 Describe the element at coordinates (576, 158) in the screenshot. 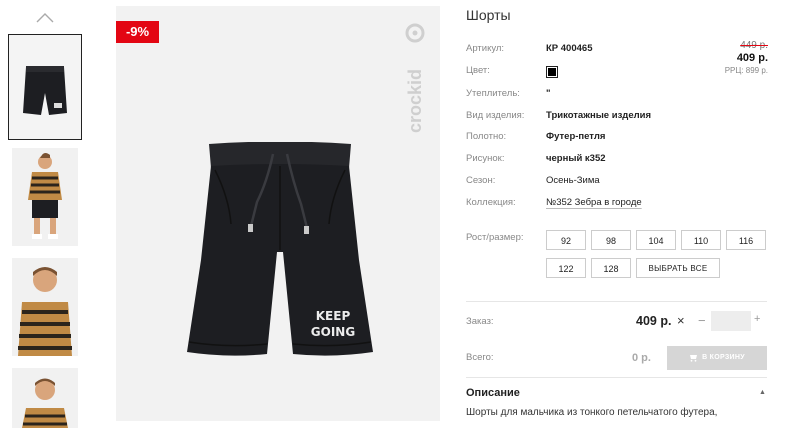

I see `pattern-value: черный к352` at that location.